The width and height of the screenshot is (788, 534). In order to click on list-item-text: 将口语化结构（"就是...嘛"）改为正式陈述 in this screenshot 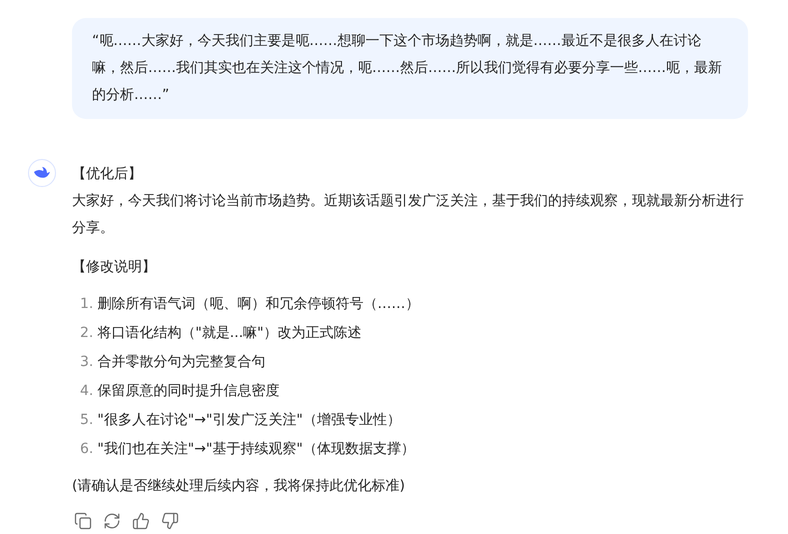, I will do `click(229, 333)`.